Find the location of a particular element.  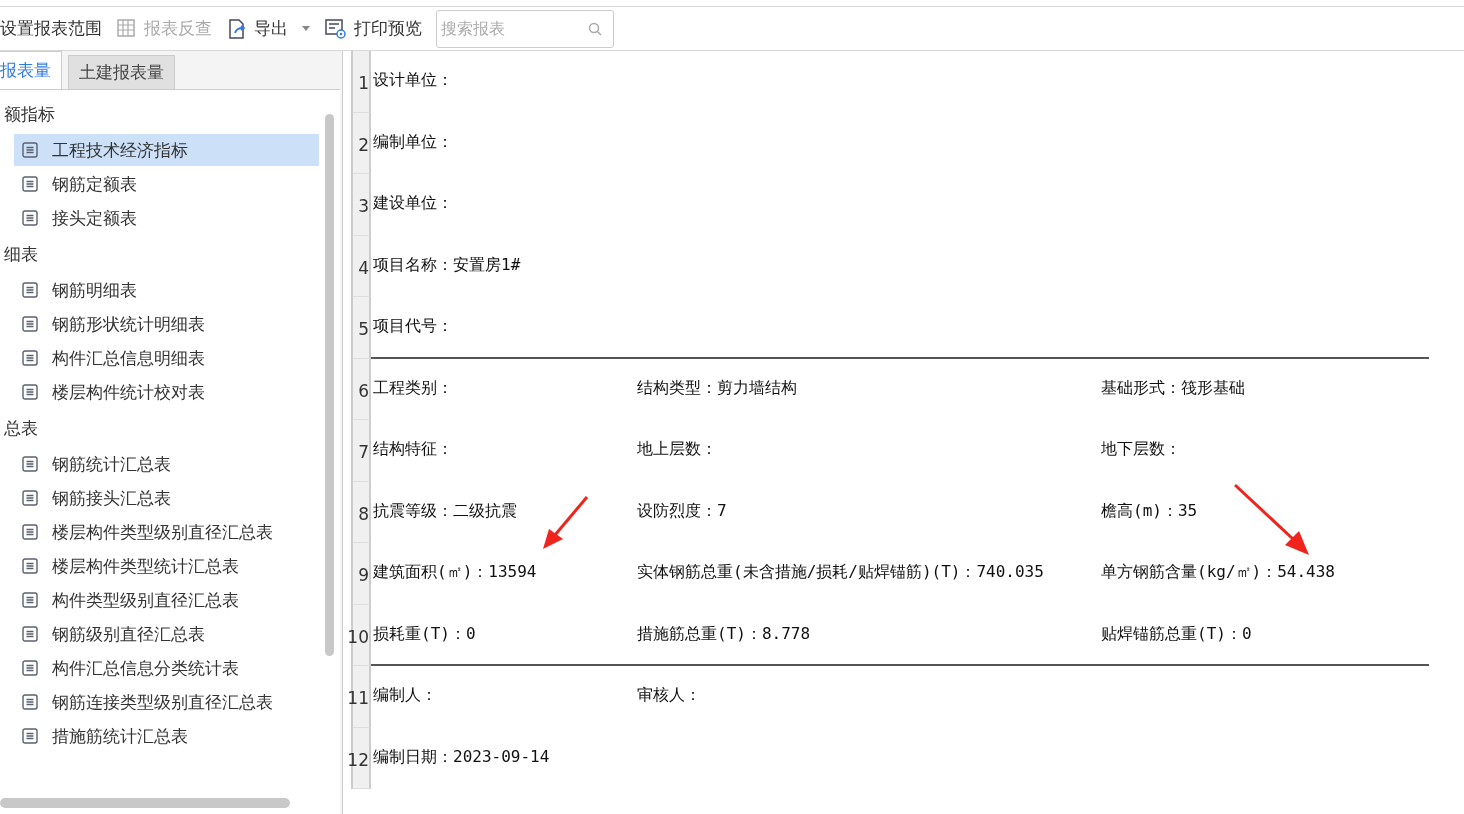

report-field: 结构特征： is located at coordinates (503, 450).